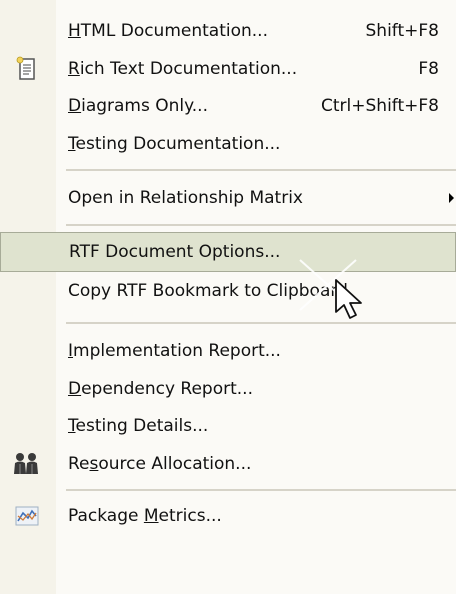 The height and width of the screenshot is (594, 456). What do you see at coordinates (25, 68) in the screenshot?
I see `document-icon` at bounding box center [25, 68].